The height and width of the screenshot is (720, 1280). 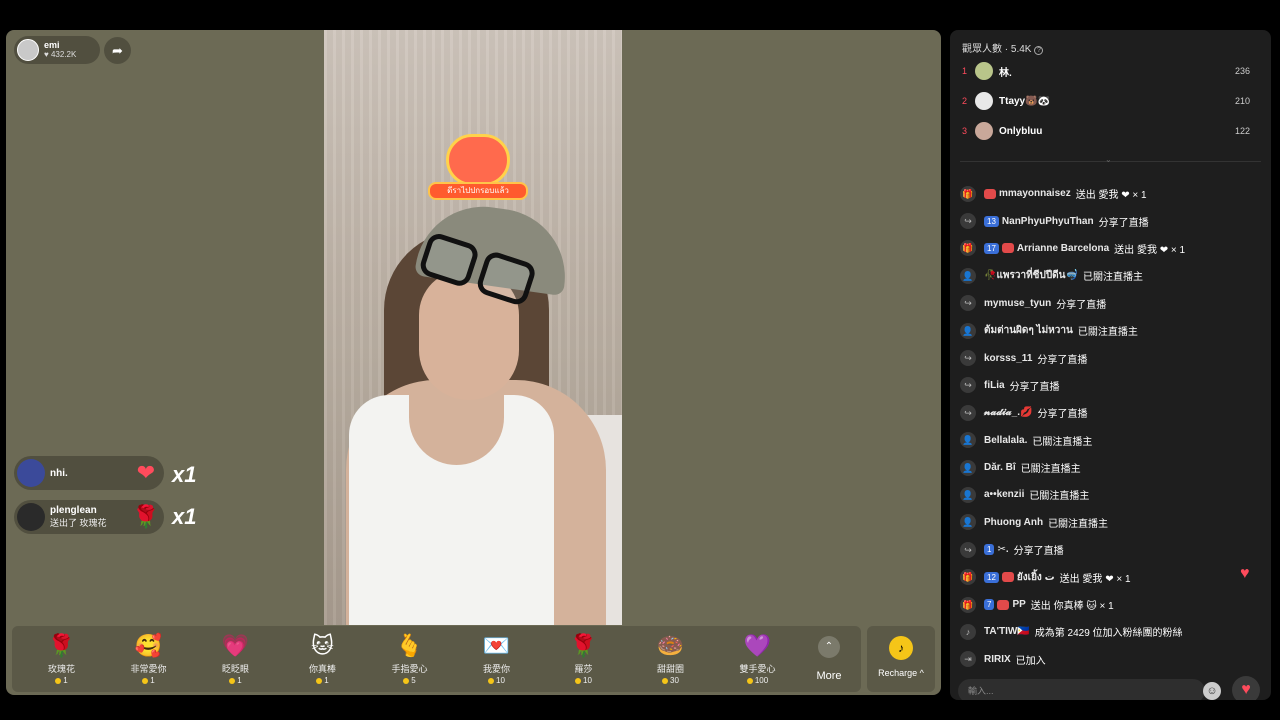 I want to click on gift-sender-name: nhi., so click(x=59, y=473).